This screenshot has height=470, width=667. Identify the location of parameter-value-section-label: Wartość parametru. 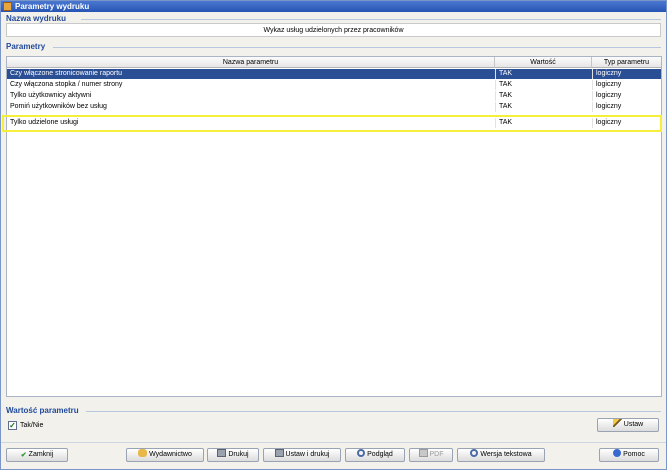
(42, 410).